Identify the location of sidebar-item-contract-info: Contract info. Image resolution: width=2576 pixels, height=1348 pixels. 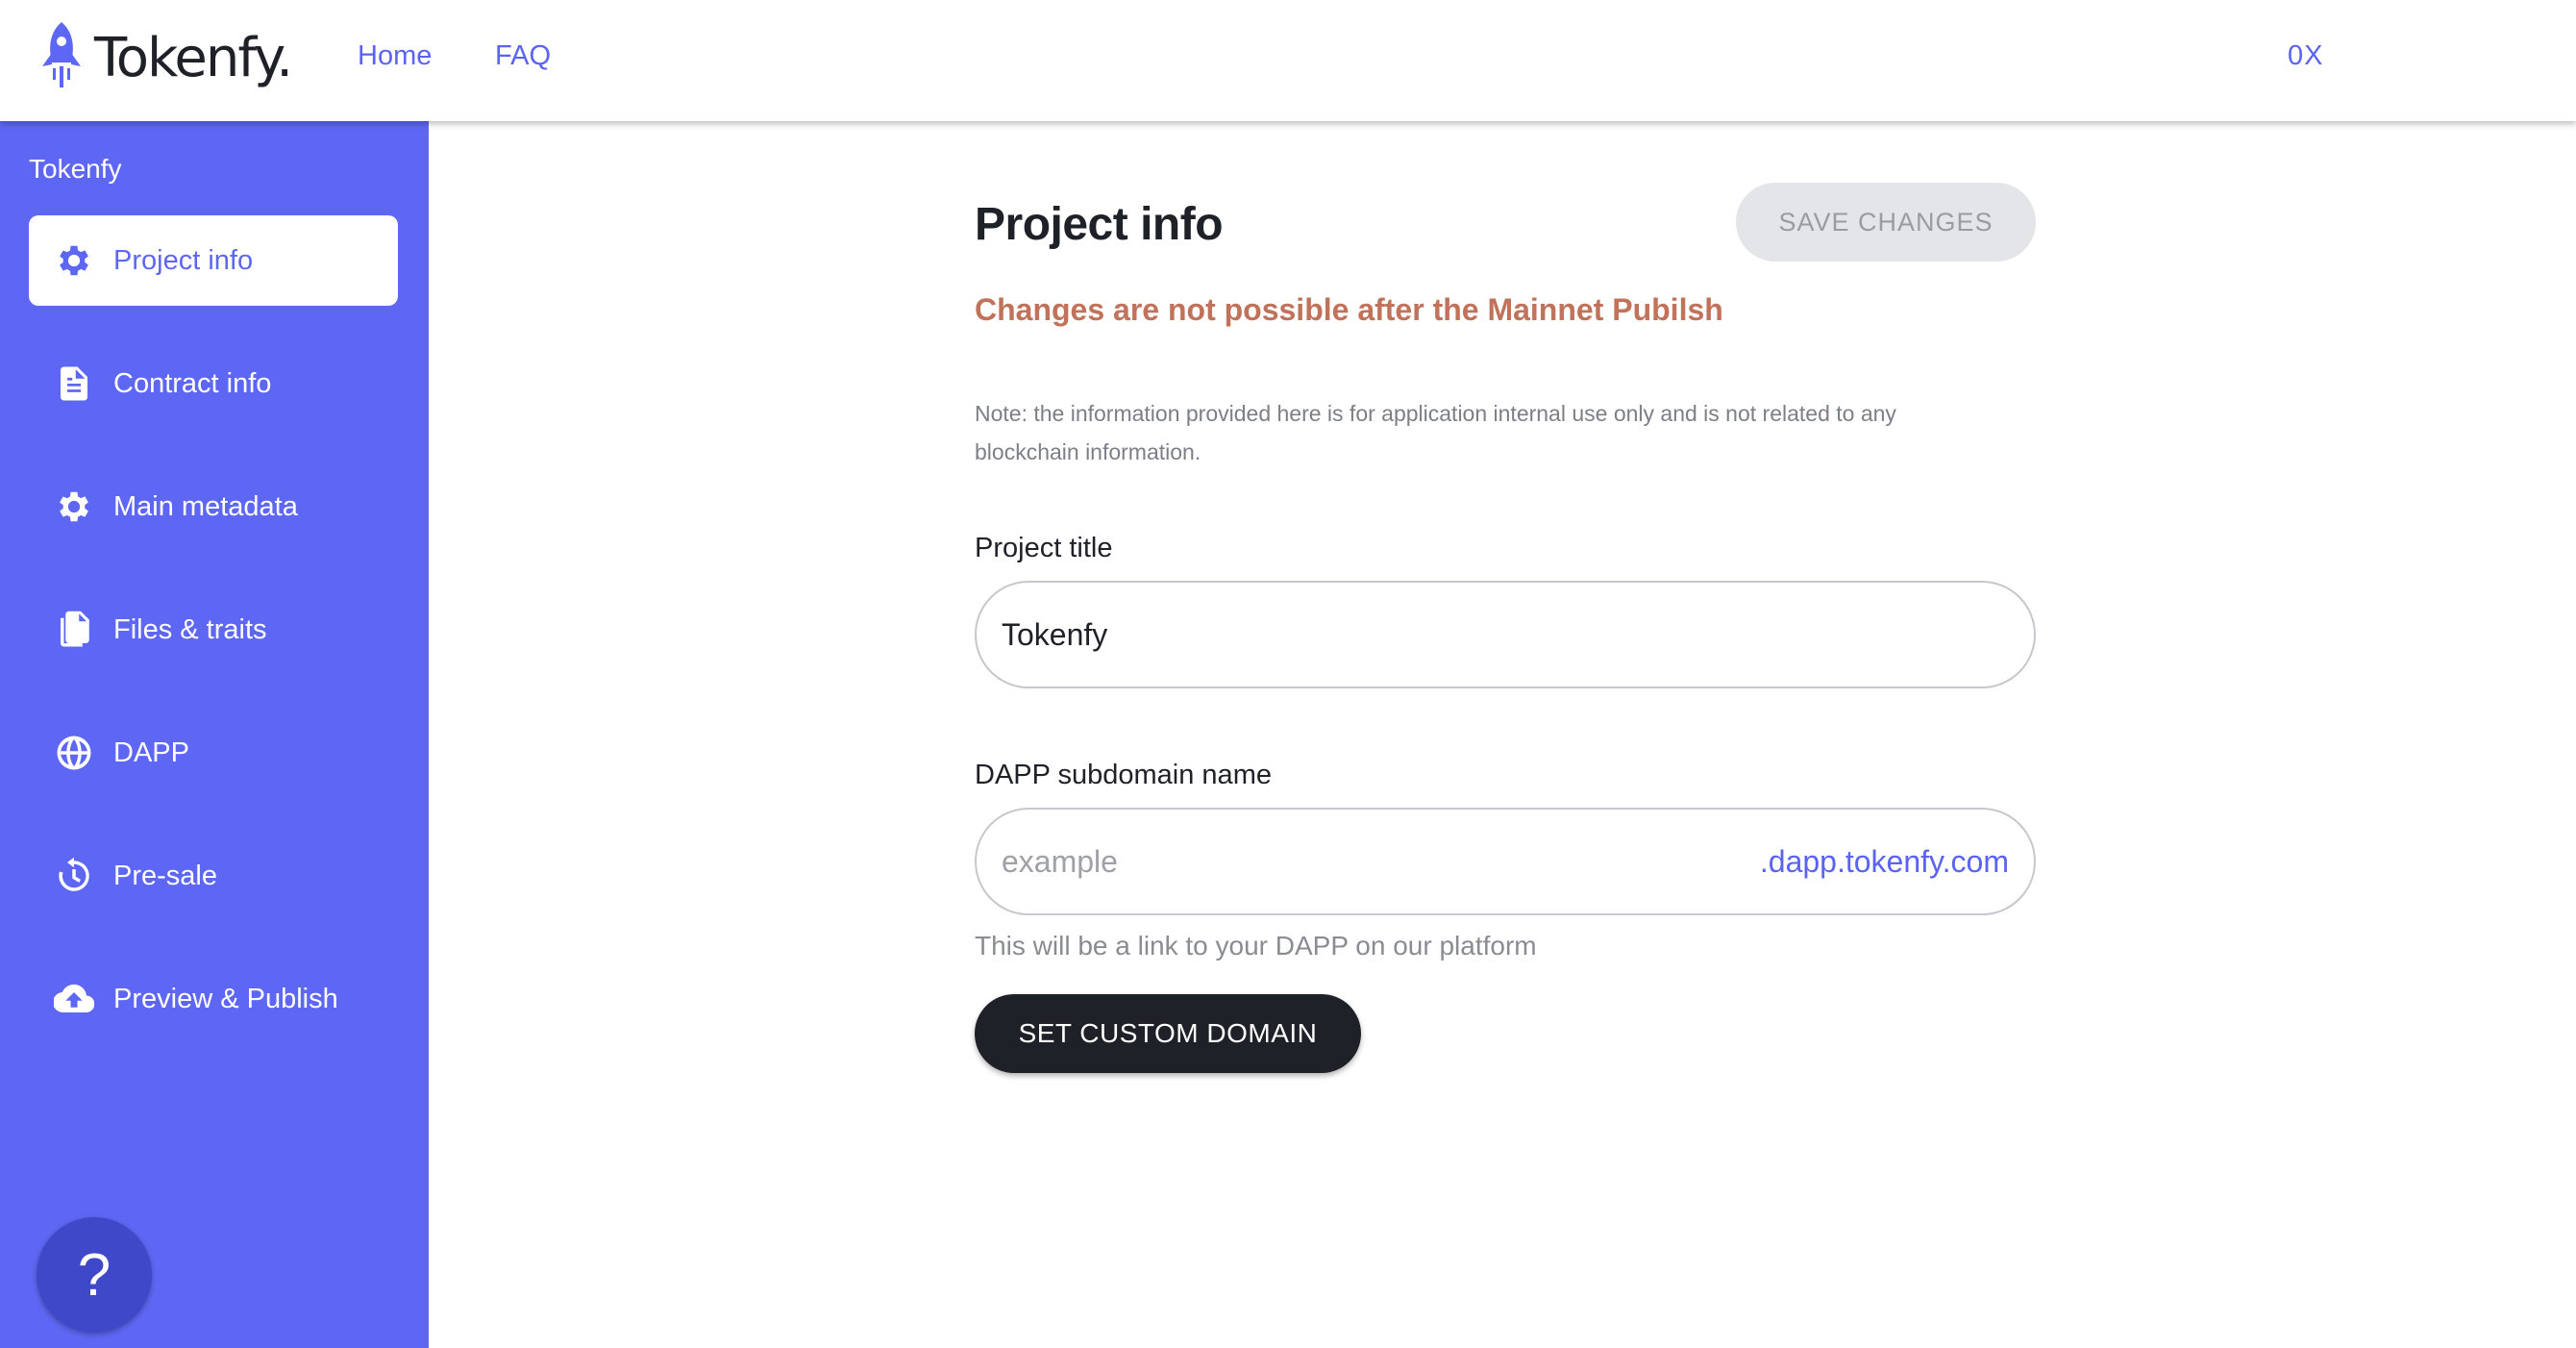
(214, 383).